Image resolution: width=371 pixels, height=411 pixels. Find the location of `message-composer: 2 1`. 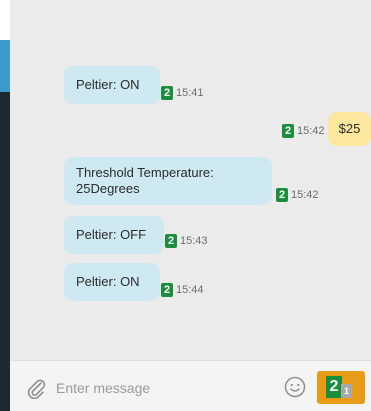

message-composer: 2 1 is located at coordinates (190, 385).